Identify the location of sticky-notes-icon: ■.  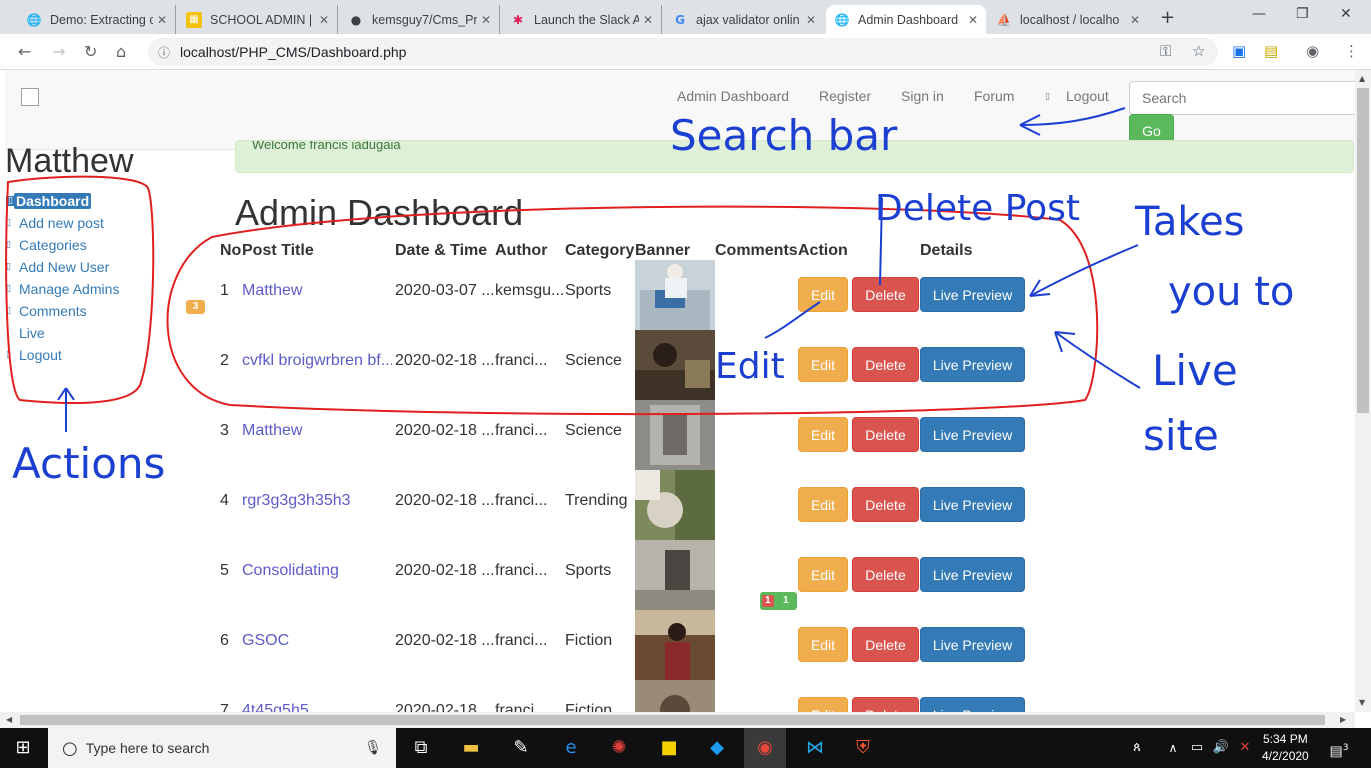
(669, 748).